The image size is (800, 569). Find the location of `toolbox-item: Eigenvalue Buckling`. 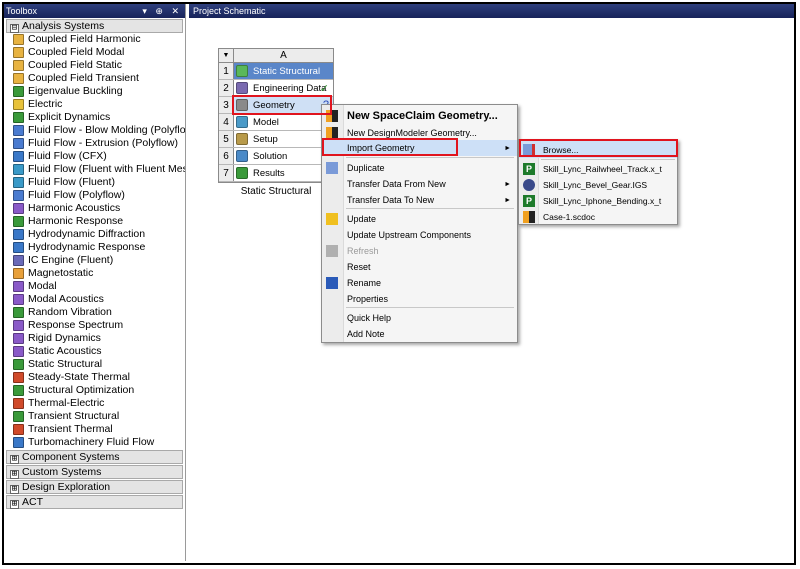

toolbox-item: Eigenvalue Buckling is located at coordinates (99, 91).